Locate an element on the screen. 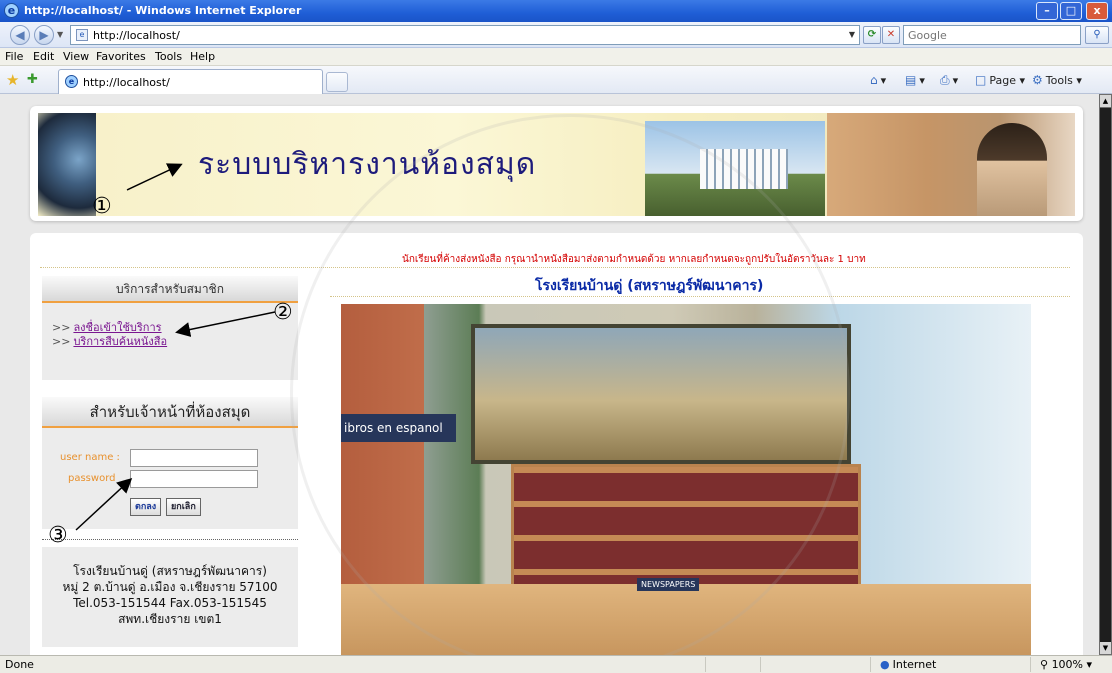 The image size is (1112, 673). stop-button: ✕ is located at coordinates (891, 35).